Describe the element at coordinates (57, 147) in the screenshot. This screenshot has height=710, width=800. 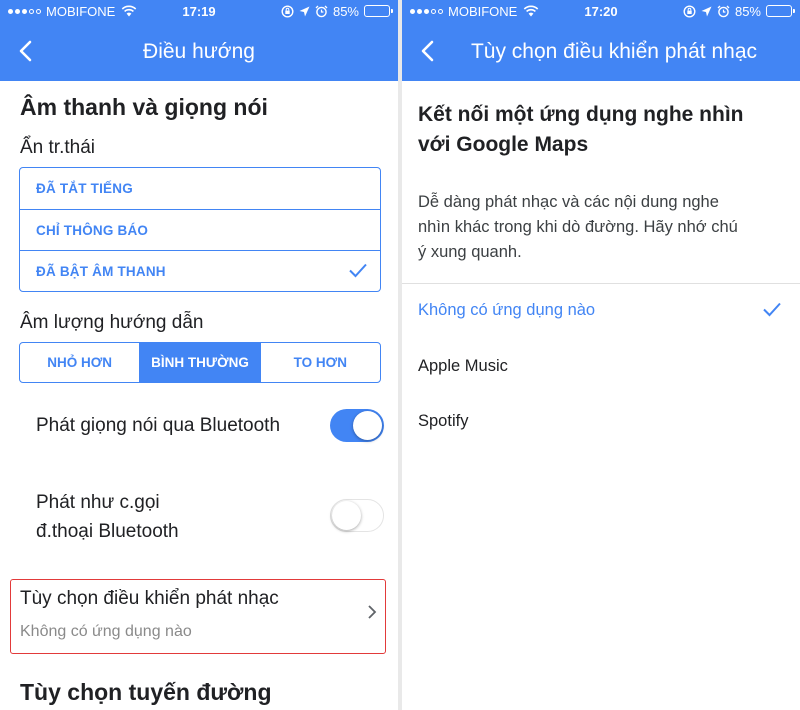
I see `mute-state-label: Ẩn tr.thái` at that location.